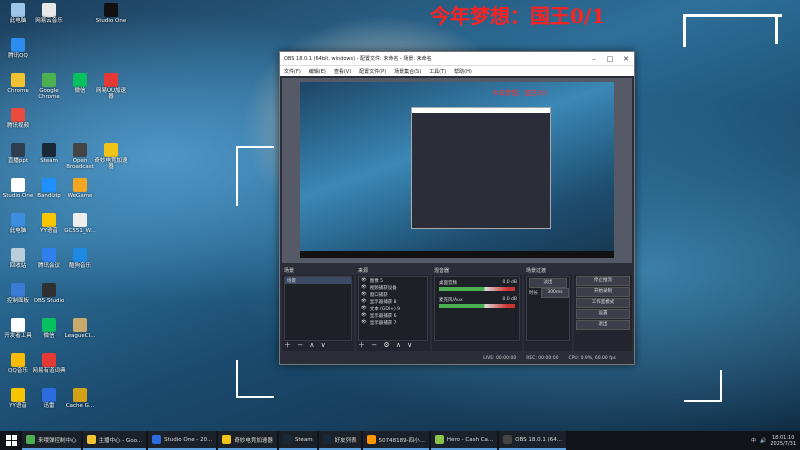 This screenshot has height=450, width=800. What do you see at coordinates (626, 59) in the screenshot?
I see `close-icon: ✕` at bounding box center [626, 59].